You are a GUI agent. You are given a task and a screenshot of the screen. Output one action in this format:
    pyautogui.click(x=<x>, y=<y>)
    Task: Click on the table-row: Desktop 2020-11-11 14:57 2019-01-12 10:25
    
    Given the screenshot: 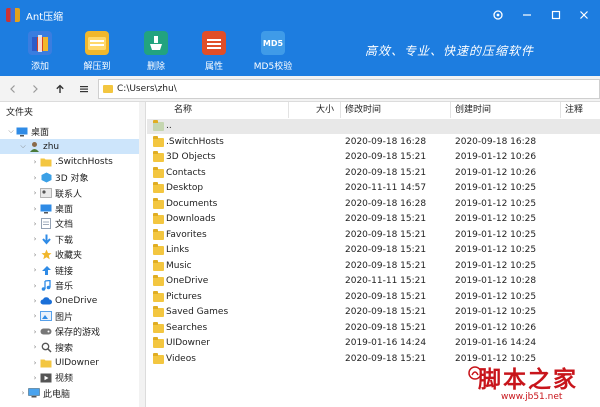 What is the action you would take?
    pyautogui.click(x=373, y=188)
    